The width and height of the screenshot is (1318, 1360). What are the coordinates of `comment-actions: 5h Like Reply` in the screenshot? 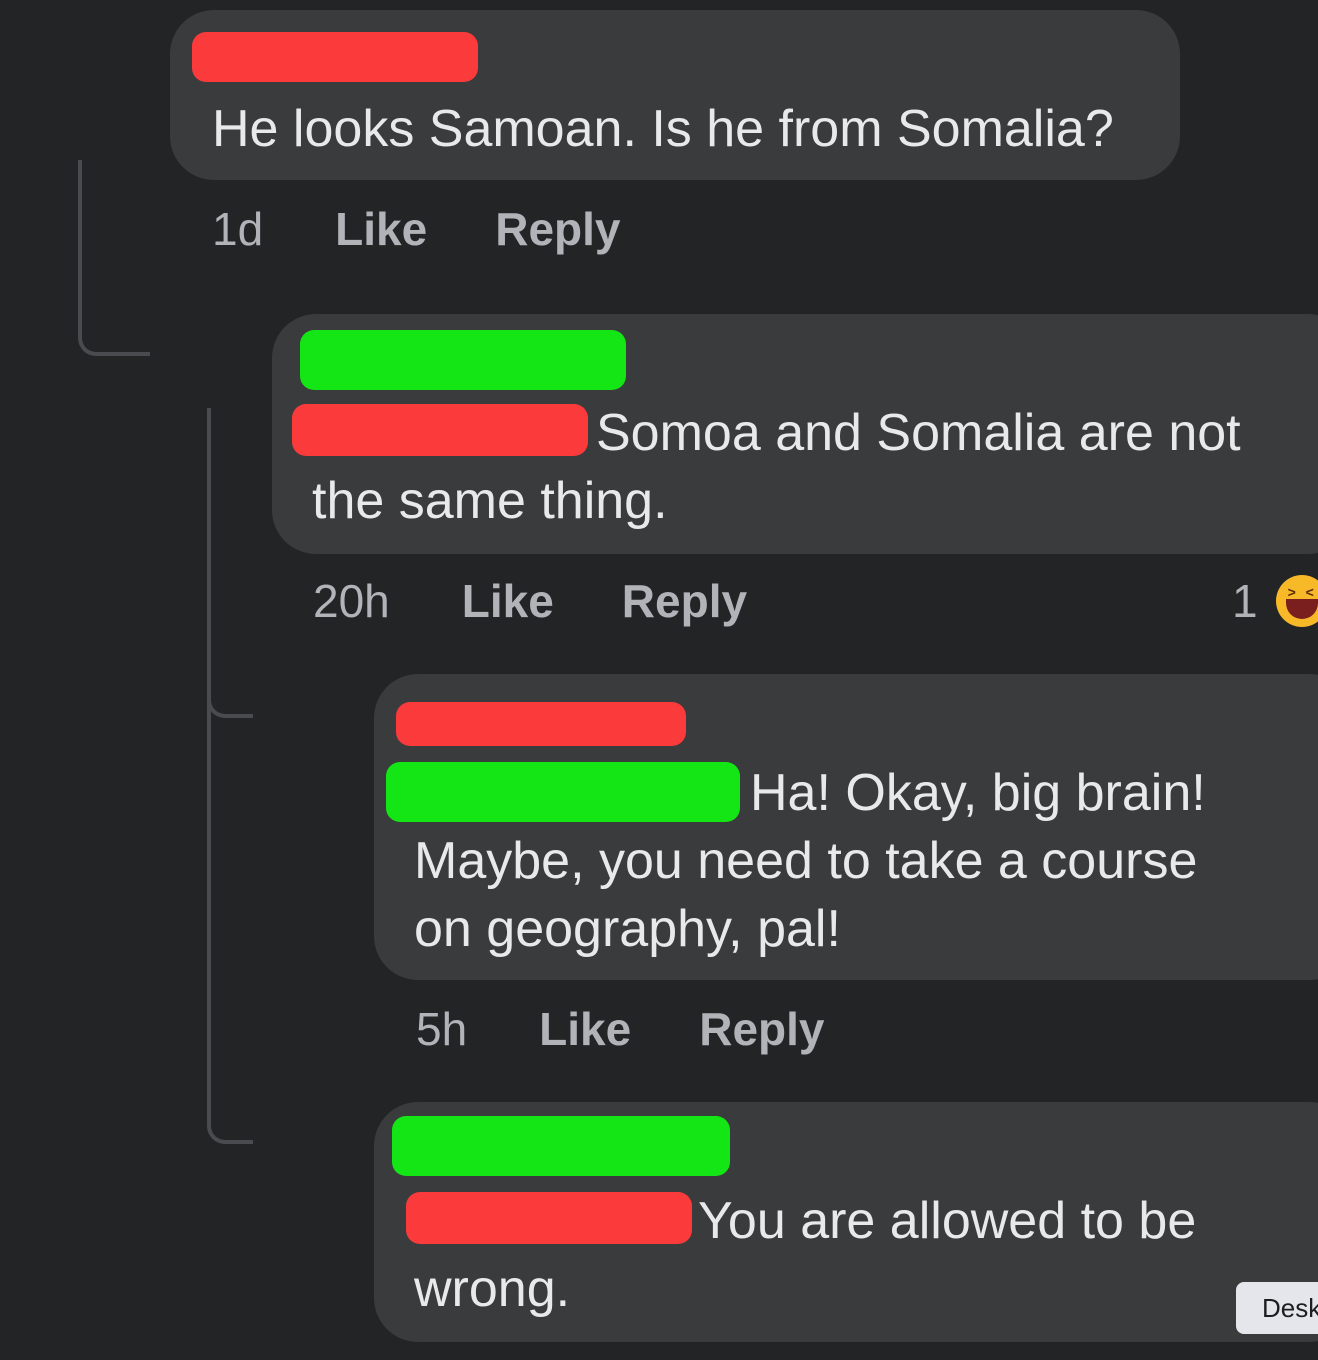 It's located at (654, 1029).